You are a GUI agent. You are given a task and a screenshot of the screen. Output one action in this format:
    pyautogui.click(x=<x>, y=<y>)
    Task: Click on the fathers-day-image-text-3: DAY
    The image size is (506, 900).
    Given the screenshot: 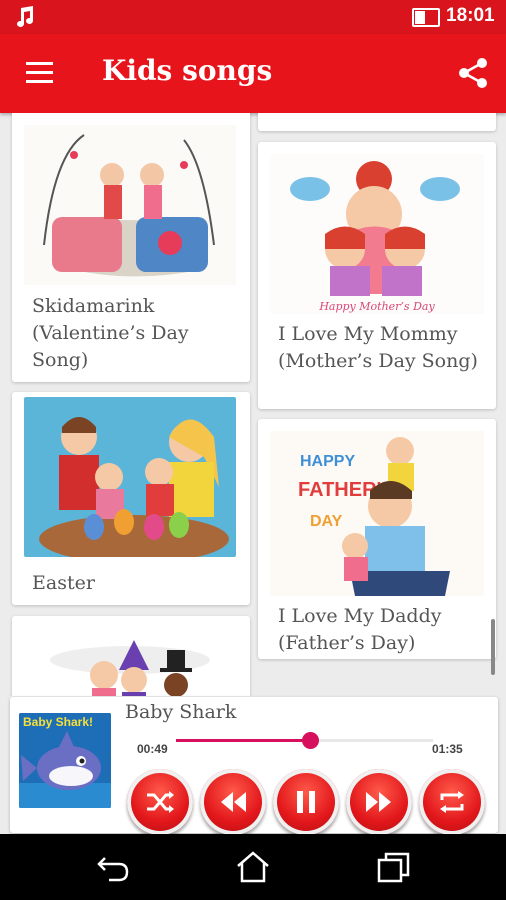 What is the action you would take?
    pyautogui.click(x=326, y=521)
    